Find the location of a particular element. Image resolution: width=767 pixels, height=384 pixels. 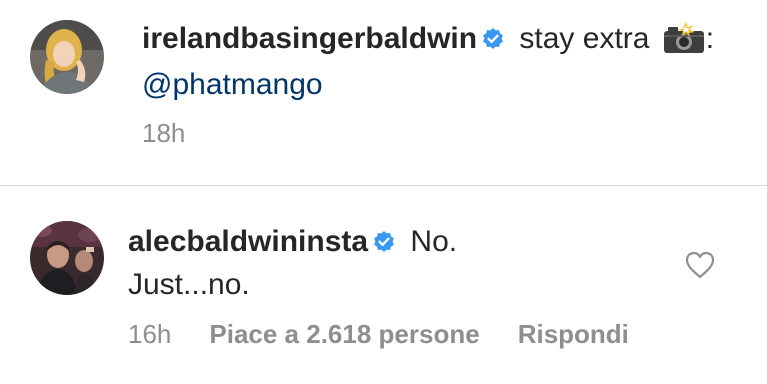

heart-icon is located at coordinates (700, 265).